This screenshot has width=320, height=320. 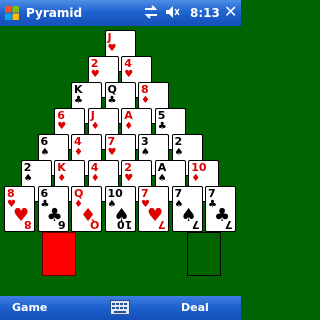 What do you see at coordinates (230, 12) in the screenshot?
I see `close-button: ✕` at bounding box center [230, 12].